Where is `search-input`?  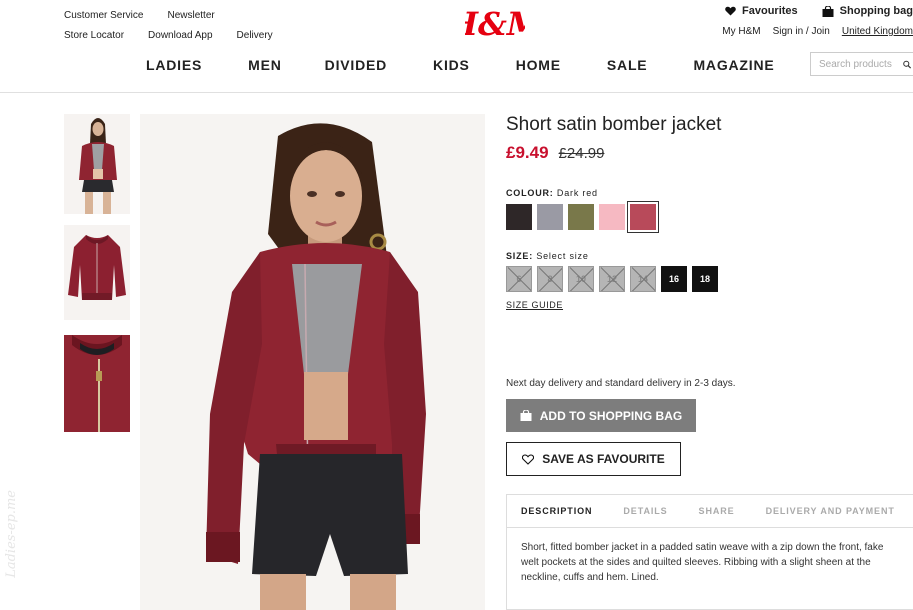
search-input is located at coordinates (861, 64).